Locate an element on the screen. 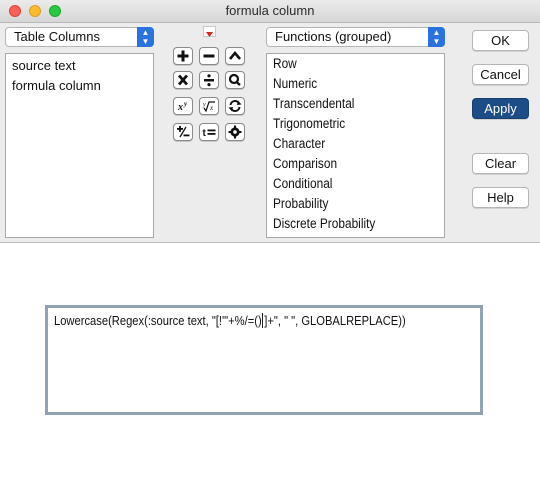  function-category-transcendental: Transcendental is located at coordinates (313, 103).